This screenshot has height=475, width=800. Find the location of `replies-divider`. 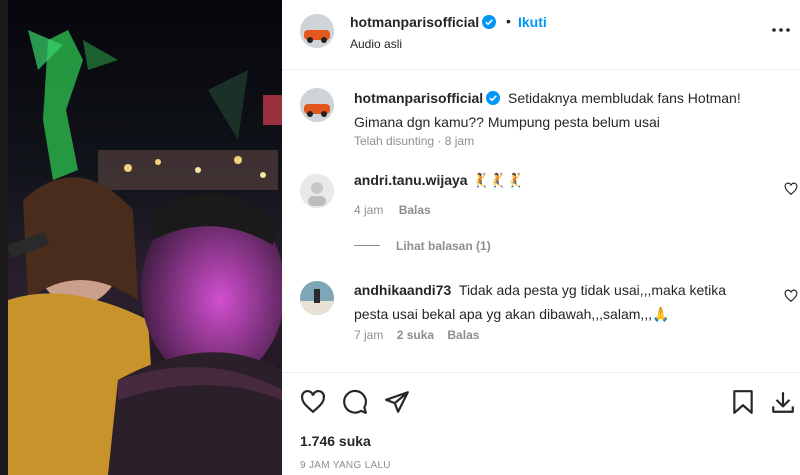

replies-divider is located at coordinates (367, 245).